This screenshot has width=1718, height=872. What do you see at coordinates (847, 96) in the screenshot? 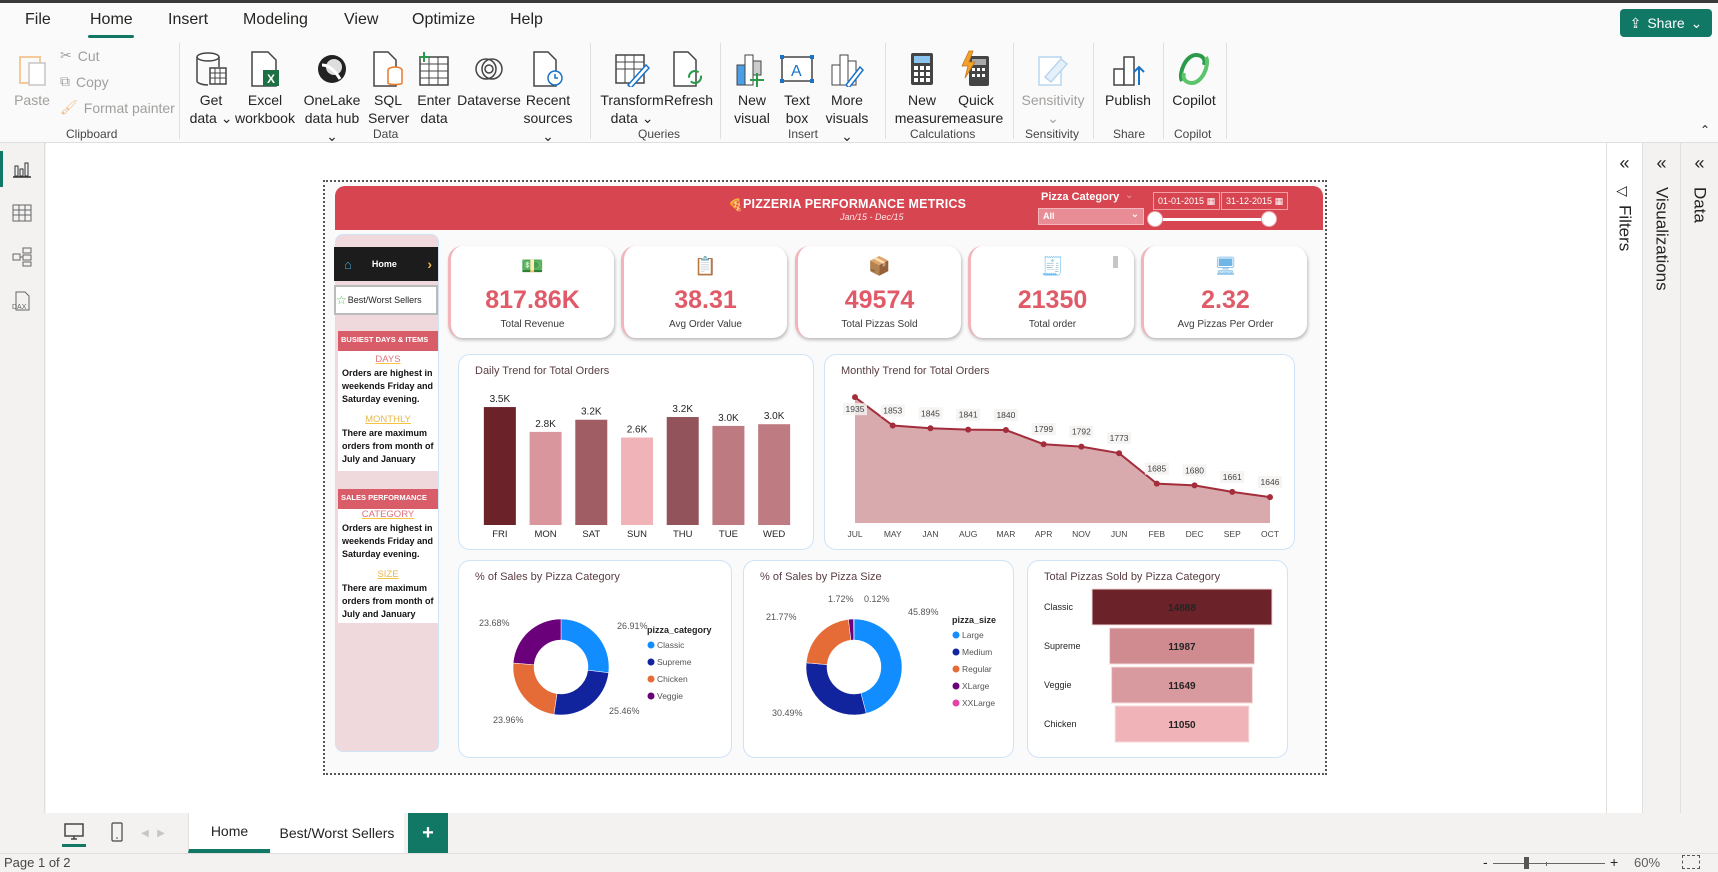
I see `more-visuals-button: More visuals ⌄` at bounding box center [847, 96].